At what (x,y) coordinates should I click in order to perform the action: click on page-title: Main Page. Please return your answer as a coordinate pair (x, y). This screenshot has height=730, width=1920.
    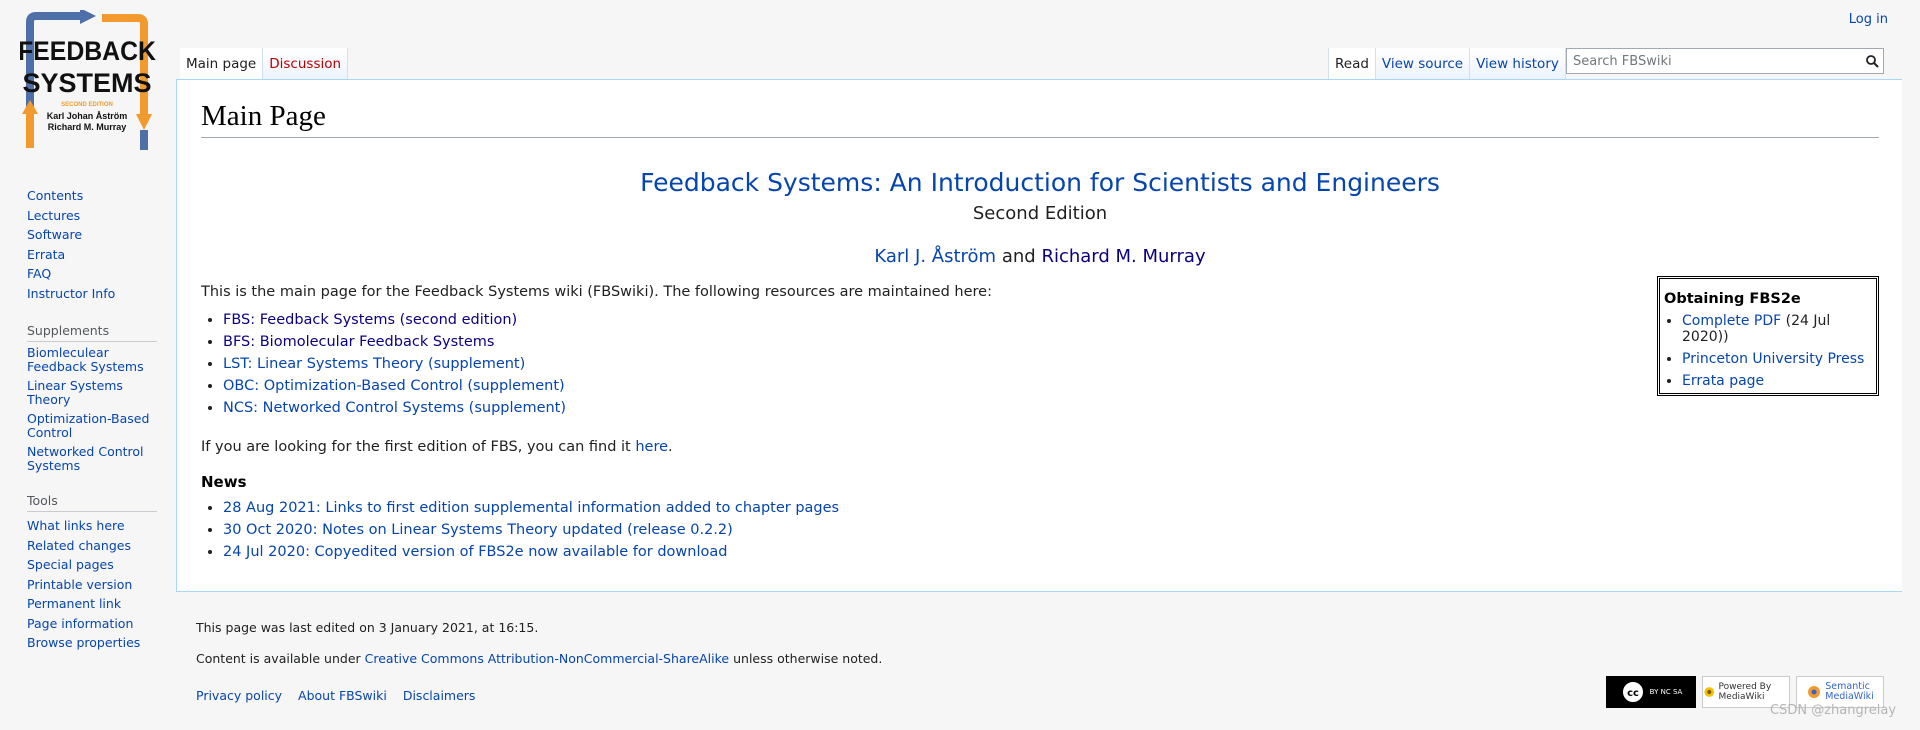
    Looking at the image, I should click on (1040, 119).